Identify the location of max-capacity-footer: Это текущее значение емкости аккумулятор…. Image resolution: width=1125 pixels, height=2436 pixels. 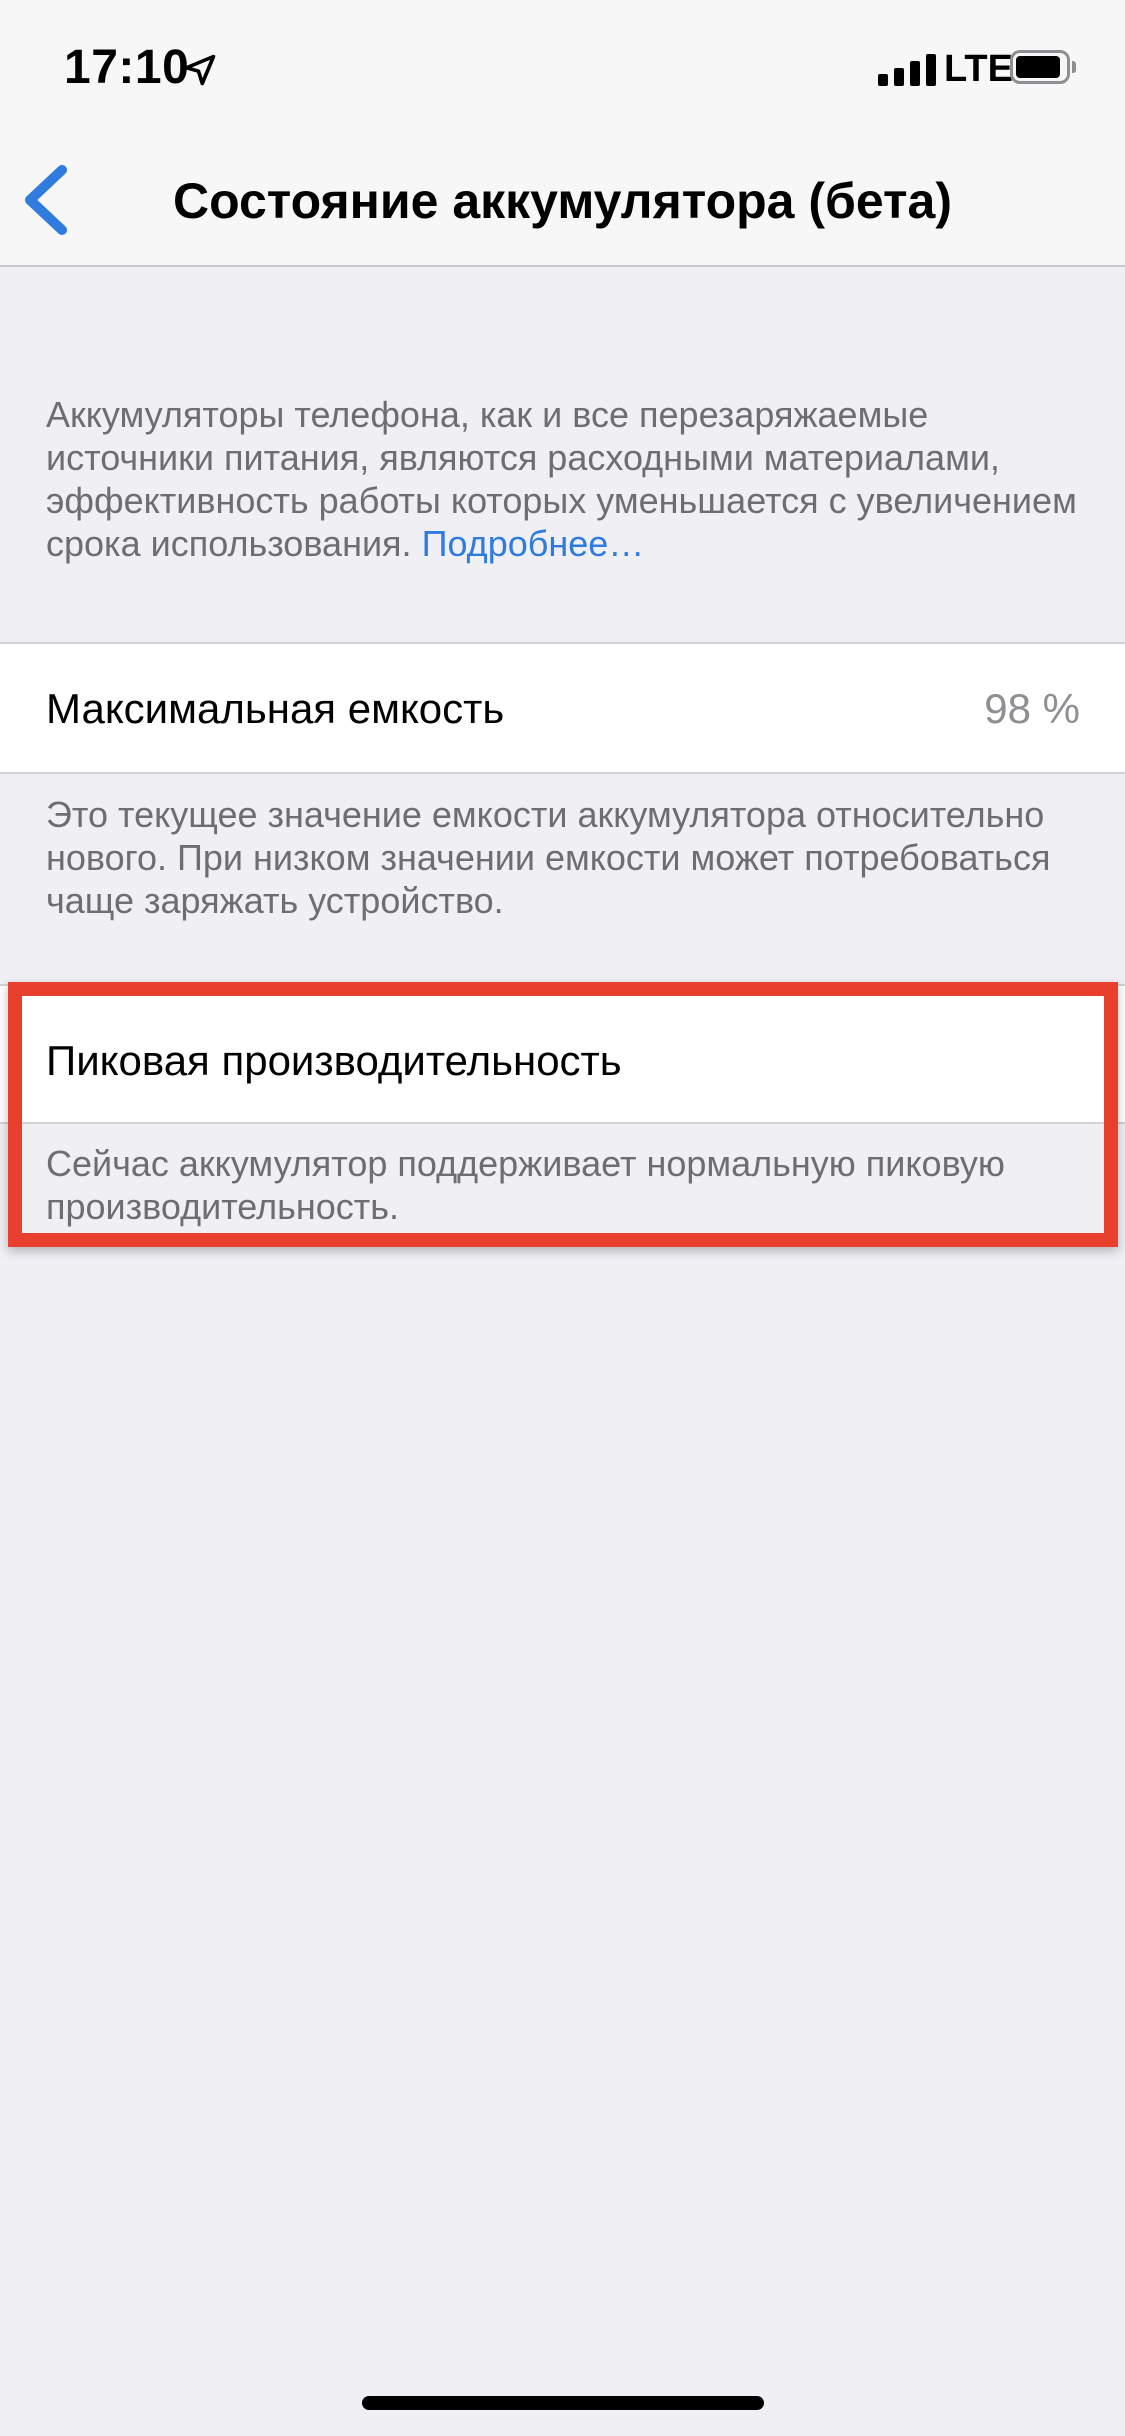
(548, 857).